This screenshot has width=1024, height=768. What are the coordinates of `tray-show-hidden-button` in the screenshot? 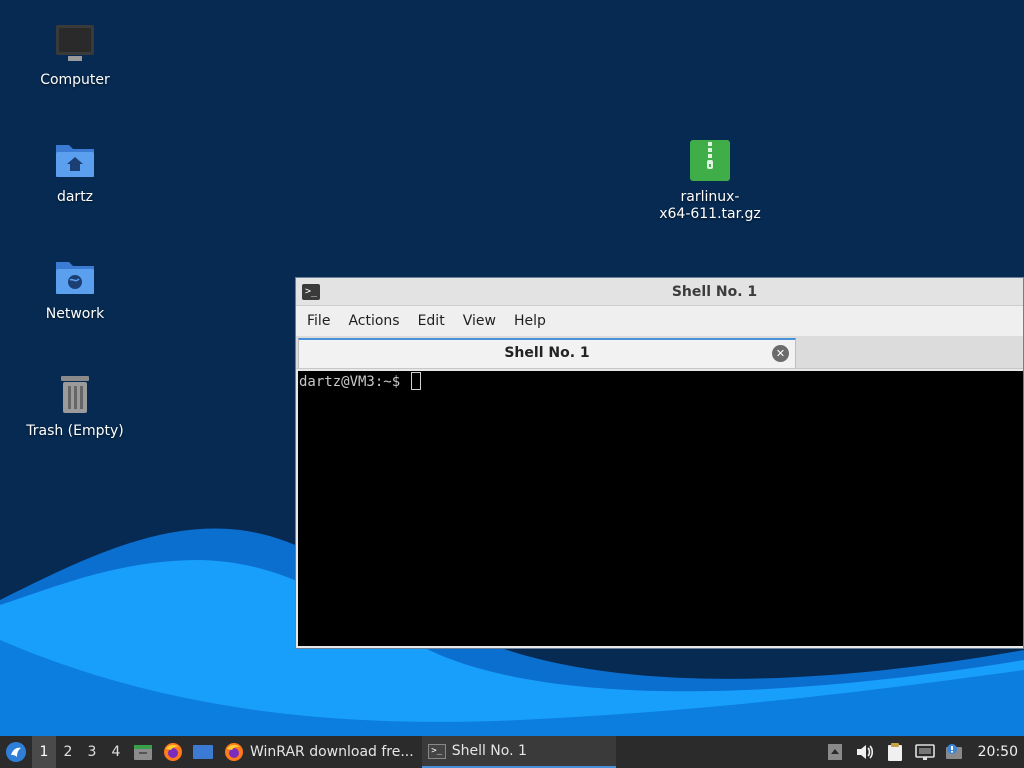 It's located at (835, 752).